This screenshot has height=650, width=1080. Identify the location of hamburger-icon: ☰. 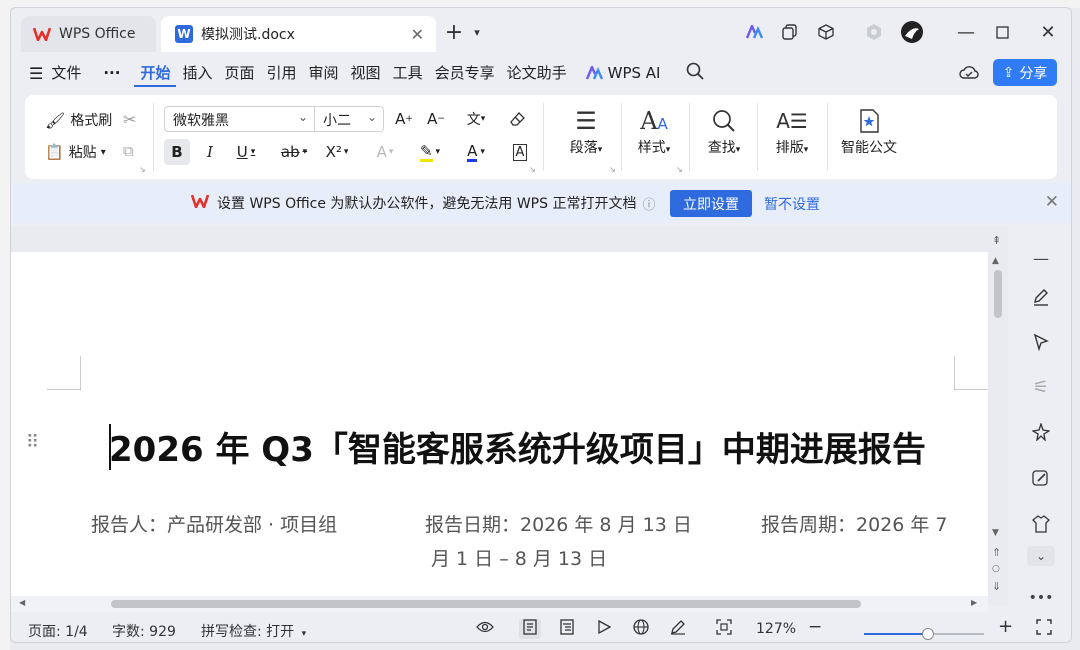
(36, 73).